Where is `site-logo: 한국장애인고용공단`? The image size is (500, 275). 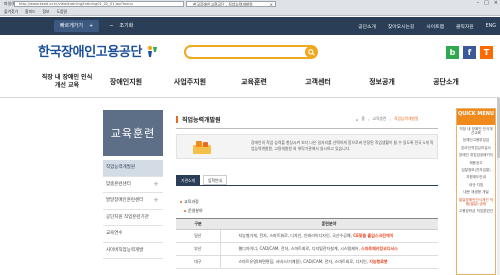
site-logo: 한국장애인고용공단 is located at coordinates (98, 50).